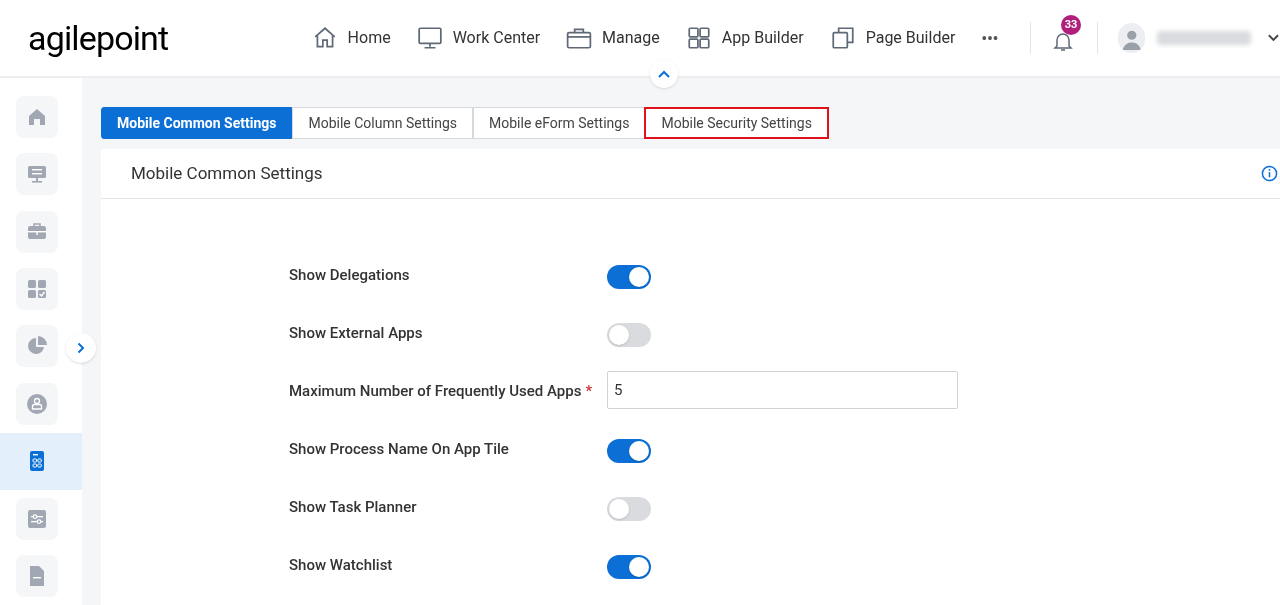  What do you see at coordinates (579, 38) in the screenshot?
I see `briefcase-icon` at bounding box center [579, 38].